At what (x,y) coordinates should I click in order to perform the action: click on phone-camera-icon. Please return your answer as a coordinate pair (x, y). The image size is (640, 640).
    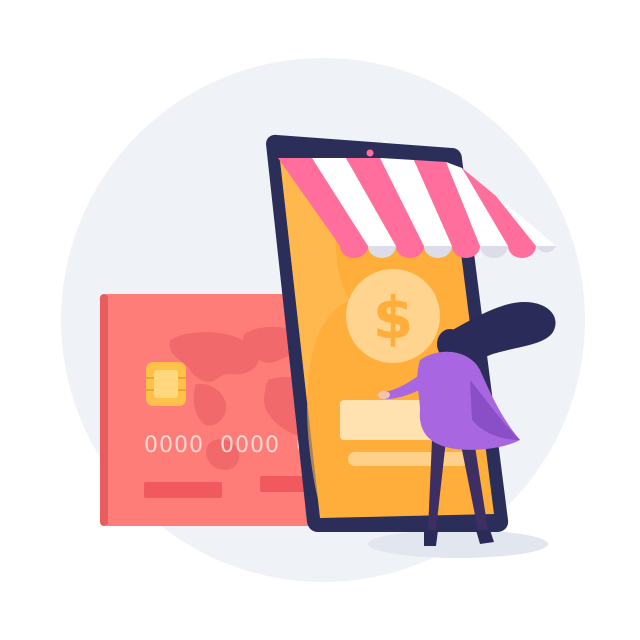
    Looking at the image, I should click on (370, 153).